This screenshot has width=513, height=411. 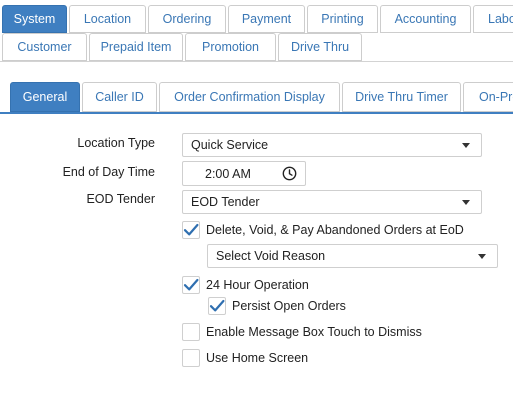 I want to click on delete-void-pay-checkbox, so click(x=191, y=230).